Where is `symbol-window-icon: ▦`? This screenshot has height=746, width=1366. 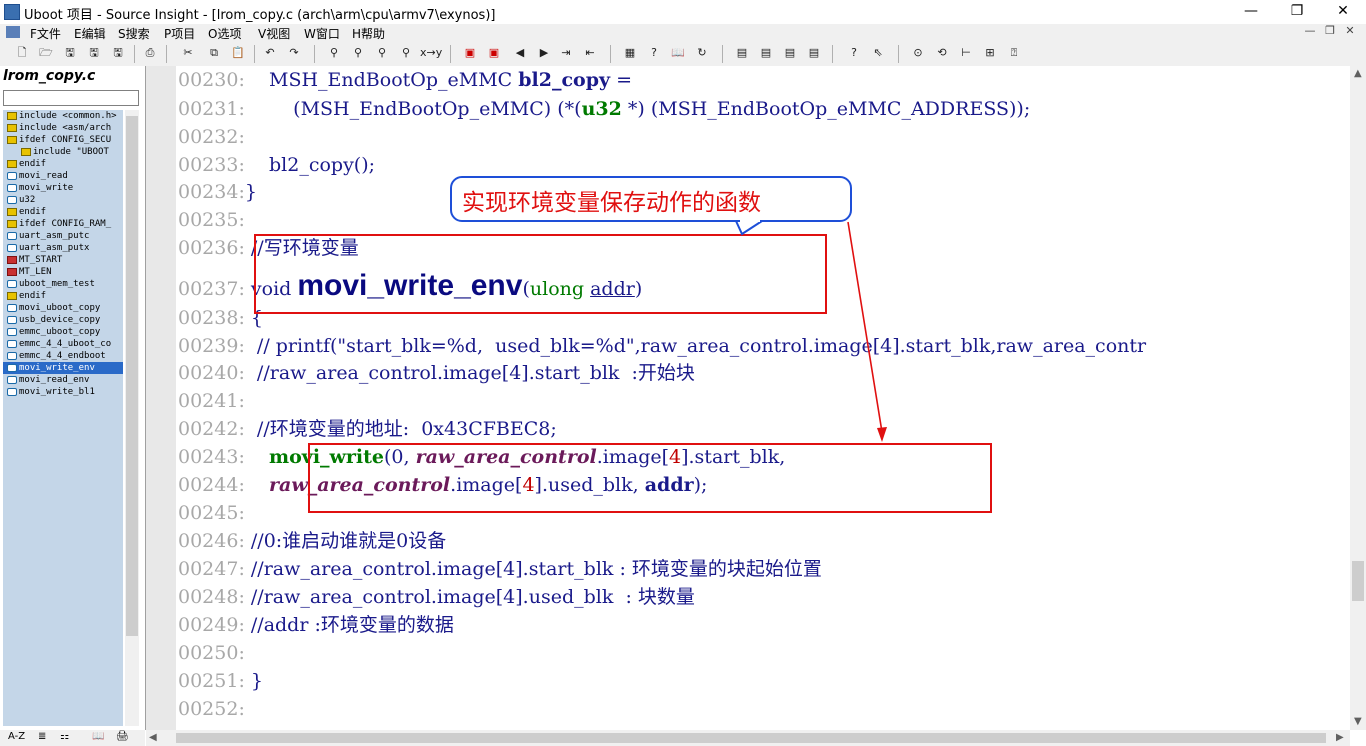
symbol-window-icon: ▦ is located at coordinates (630, 53).